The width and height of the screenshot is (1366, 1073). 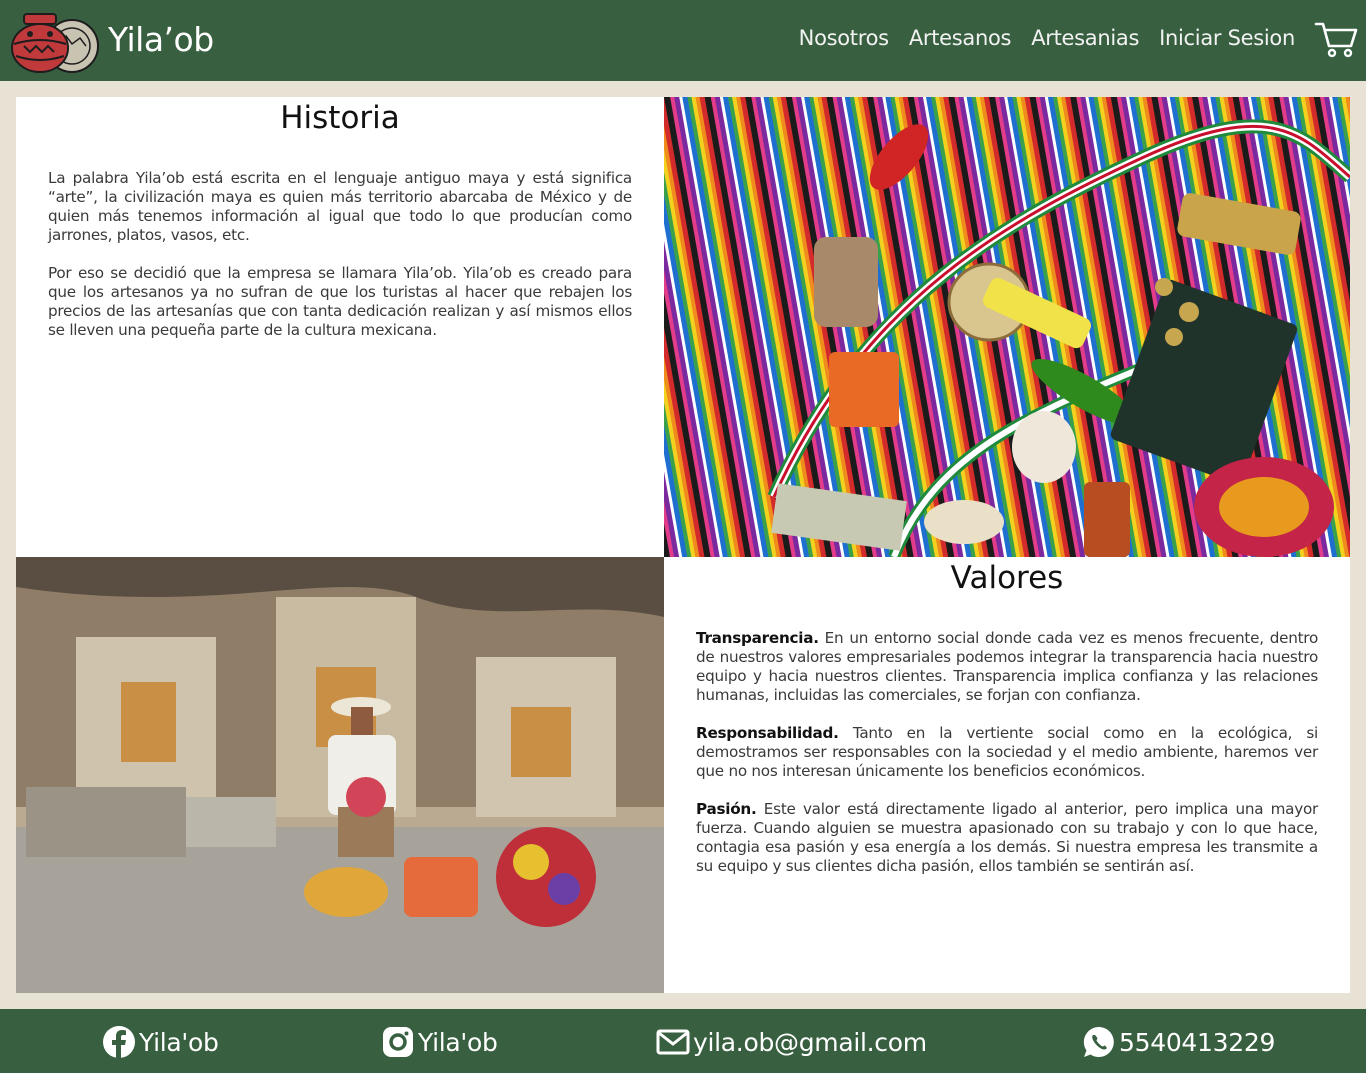 What do you see at coordinates (1197, 1042) in the screenshot?
I see `phone-label: 5540413229` at bounding box center [1197, 1042].